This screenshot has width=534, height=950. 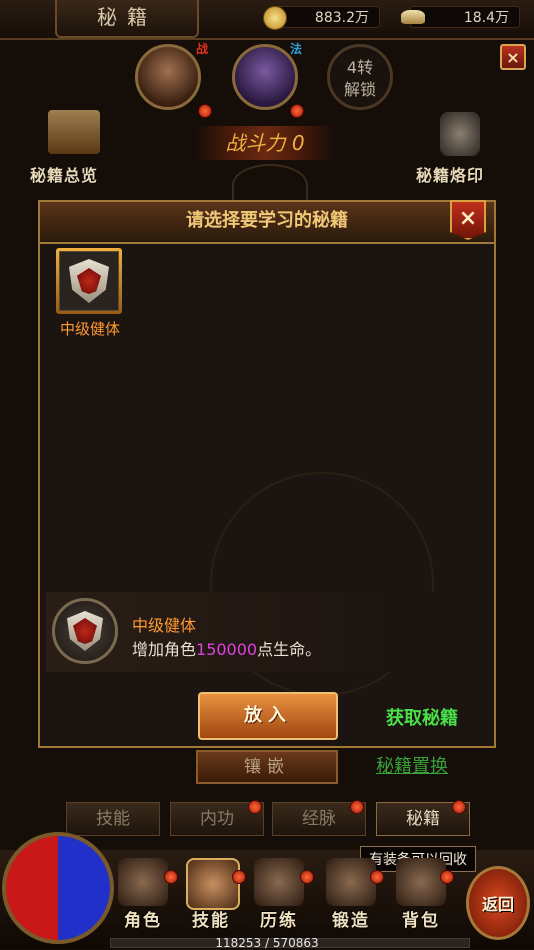 What do you see at coordinates (74, 134) in the screenshot?
I see `book-icon` at bounding box center [74, 134].